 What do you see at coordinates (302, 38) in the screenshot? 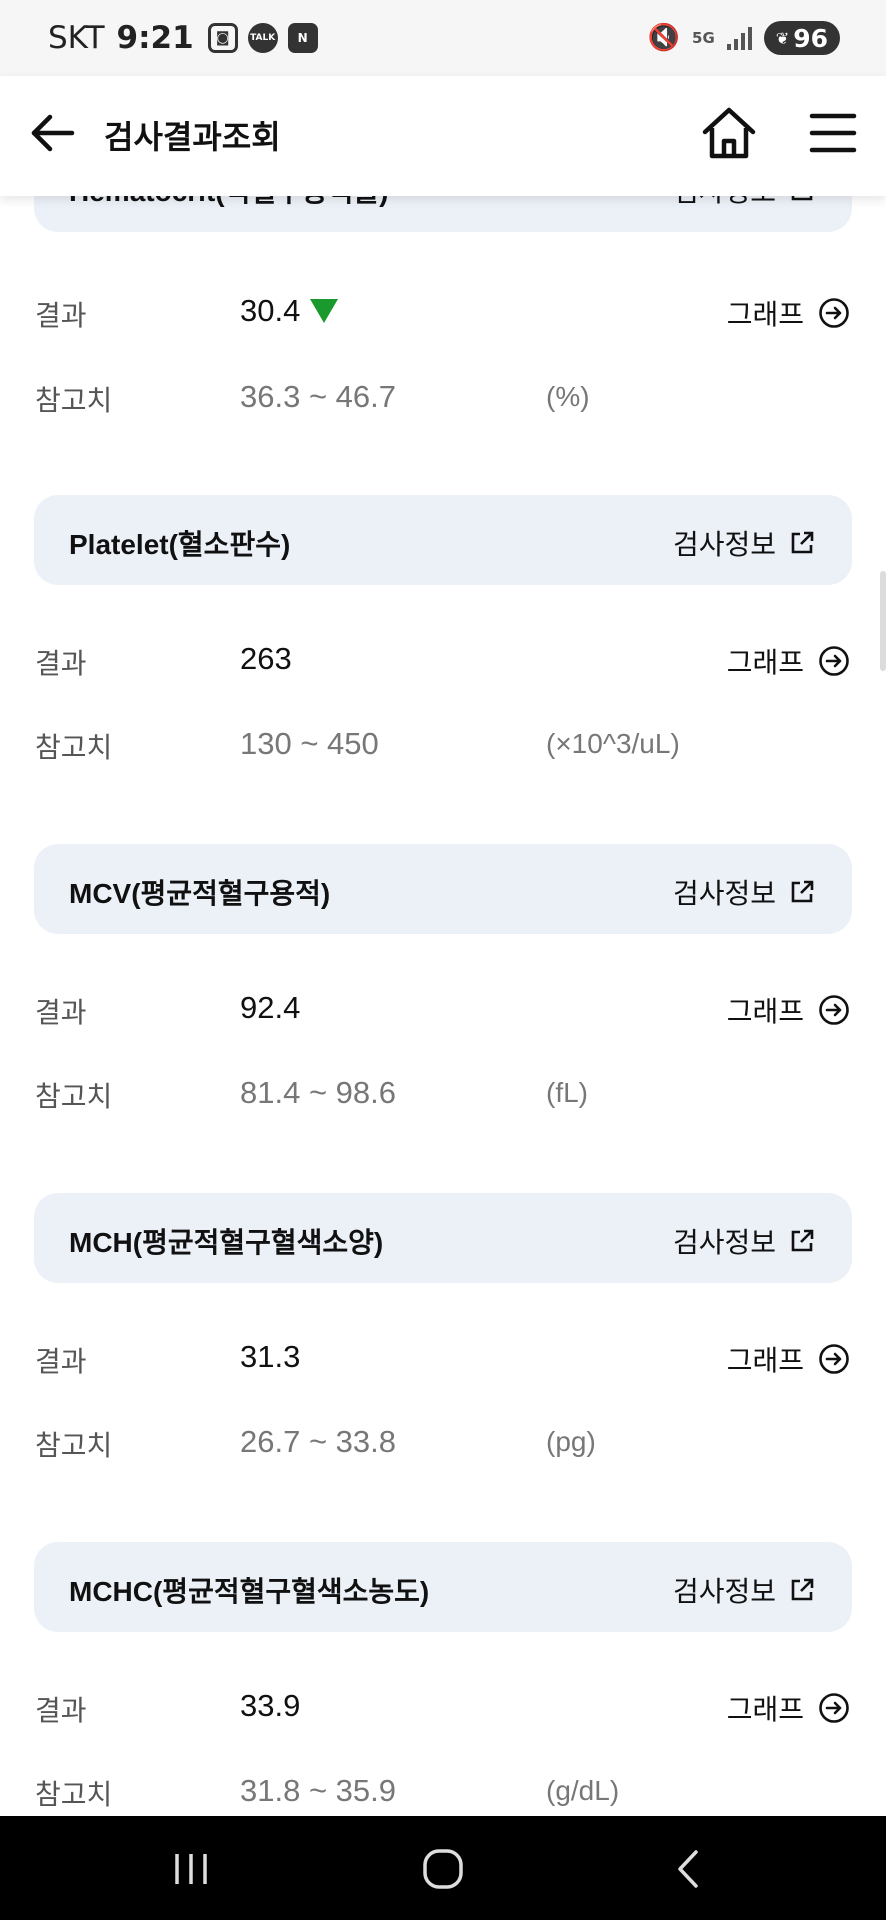
I see `naver-icon: N` at bounding box center [302, 38].